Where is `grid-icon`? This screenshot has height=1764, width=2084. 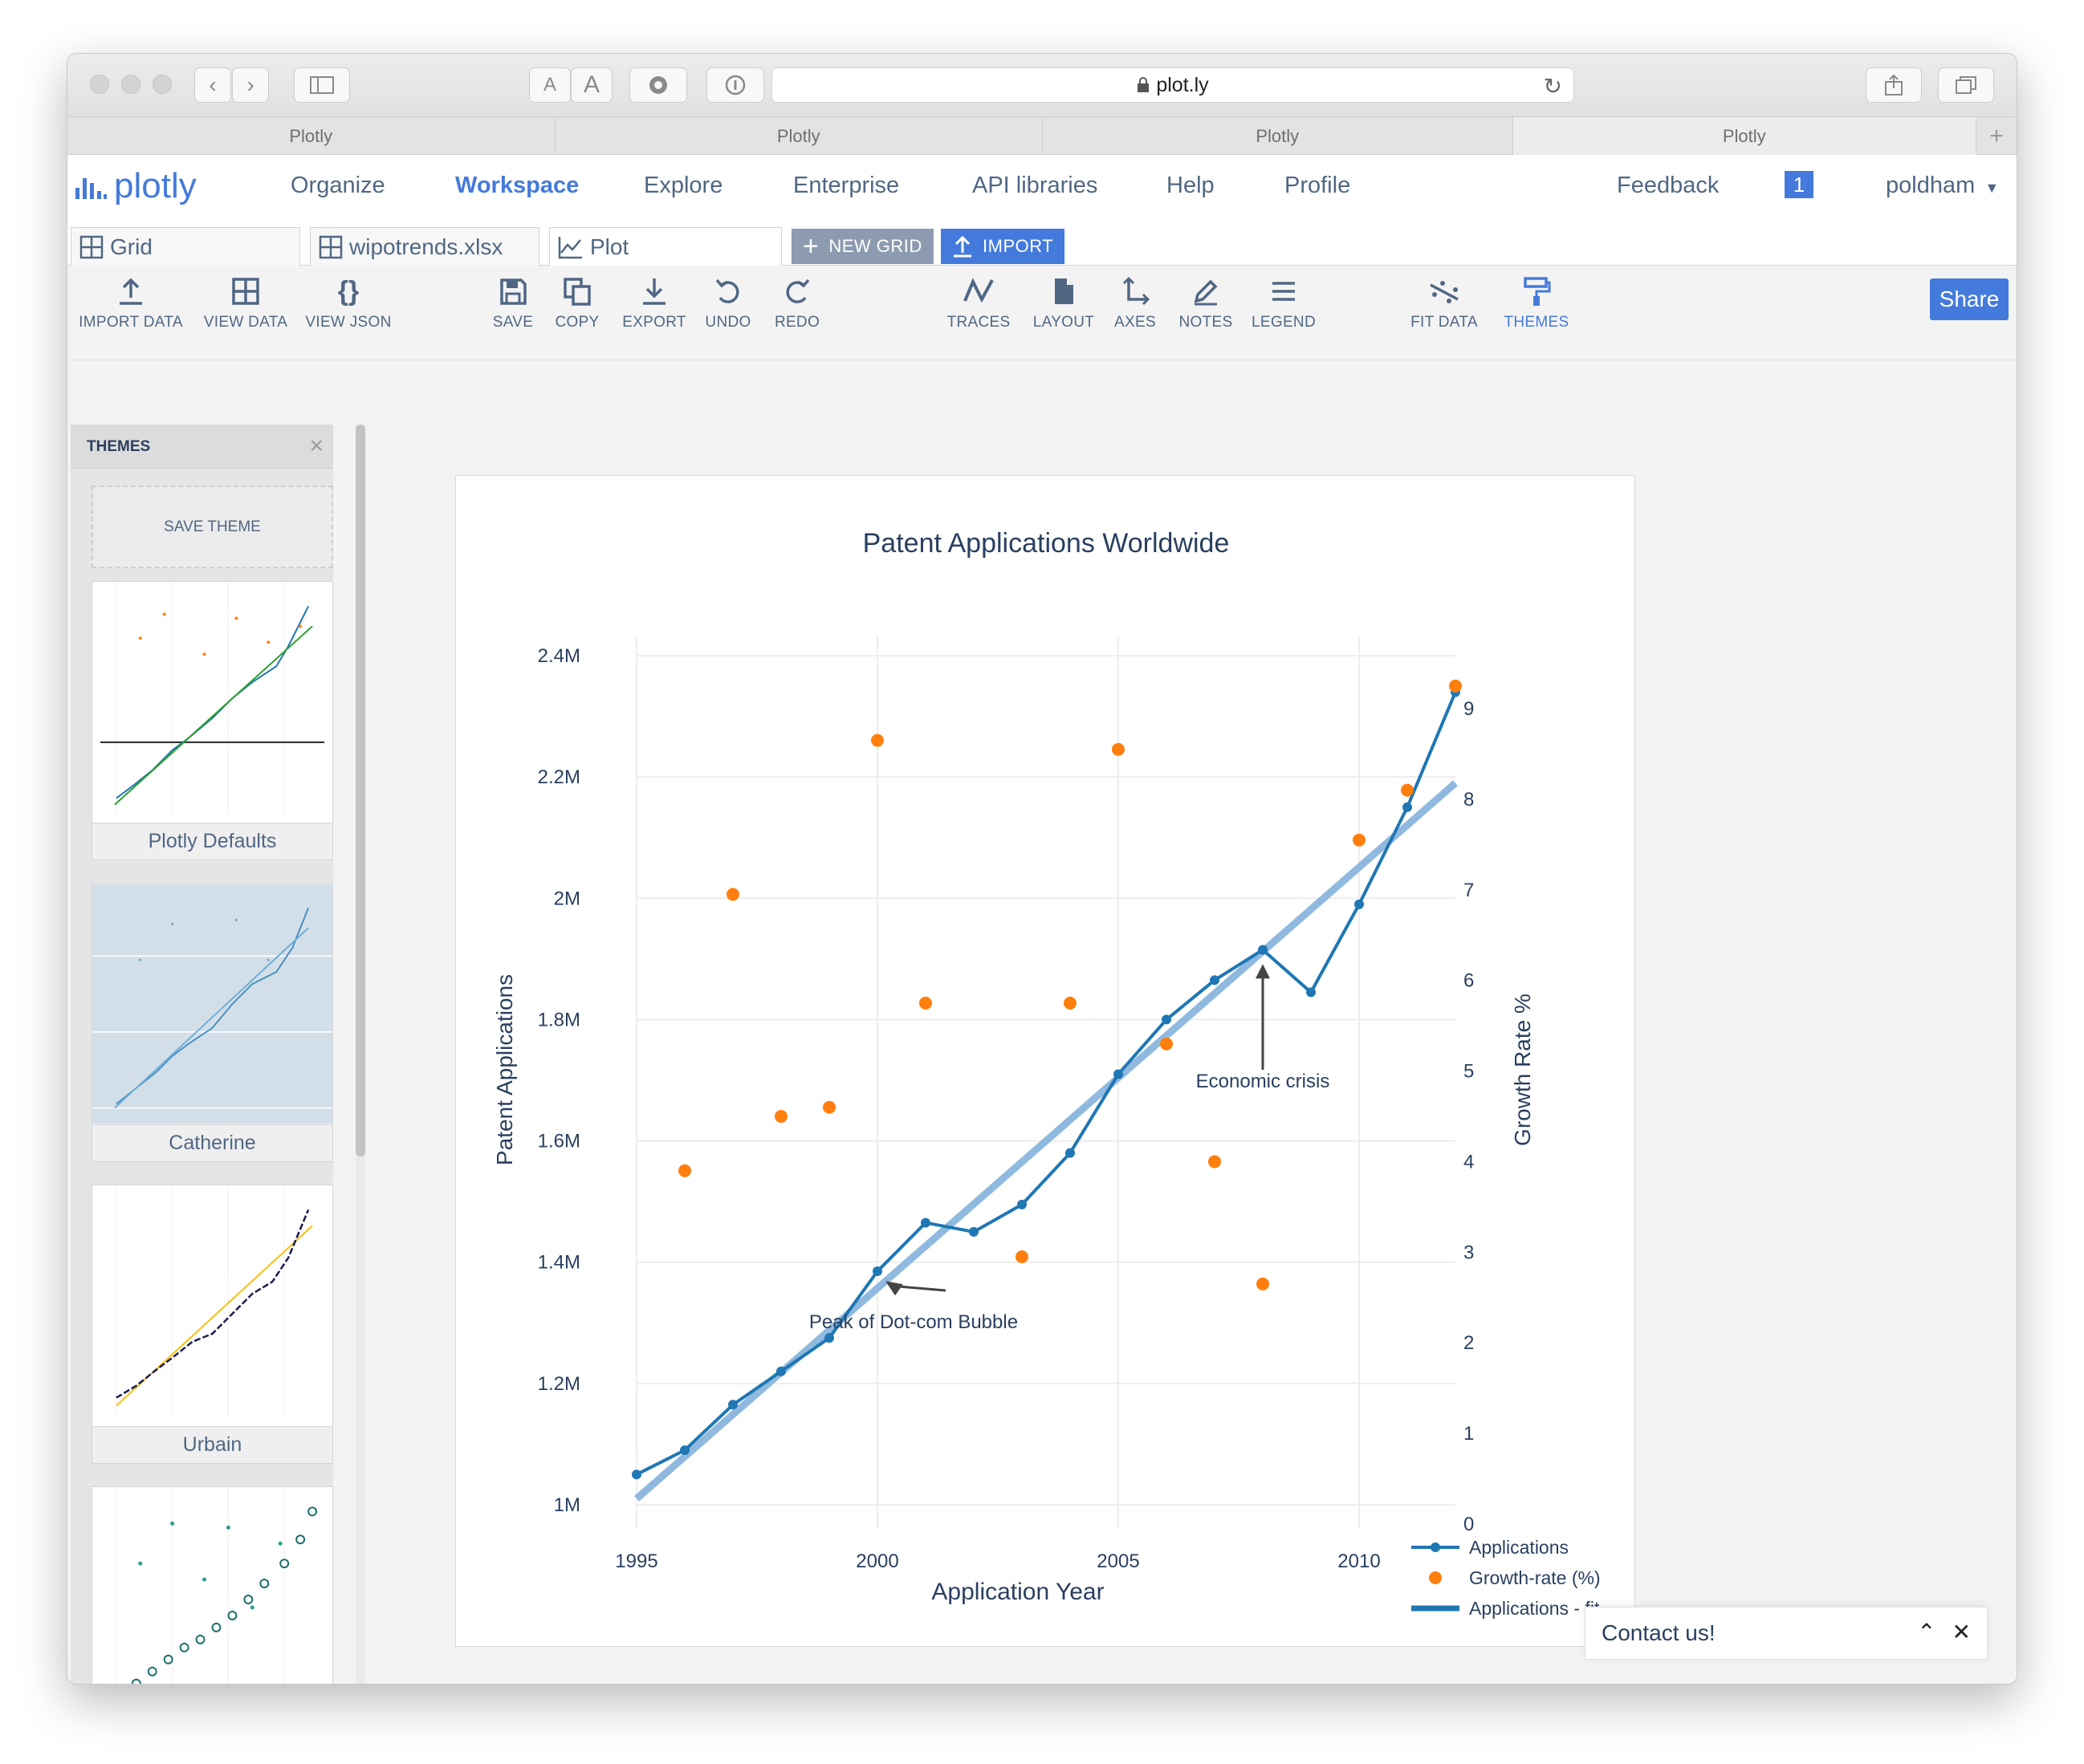 grid-icon is located at coordinates (91, 247).